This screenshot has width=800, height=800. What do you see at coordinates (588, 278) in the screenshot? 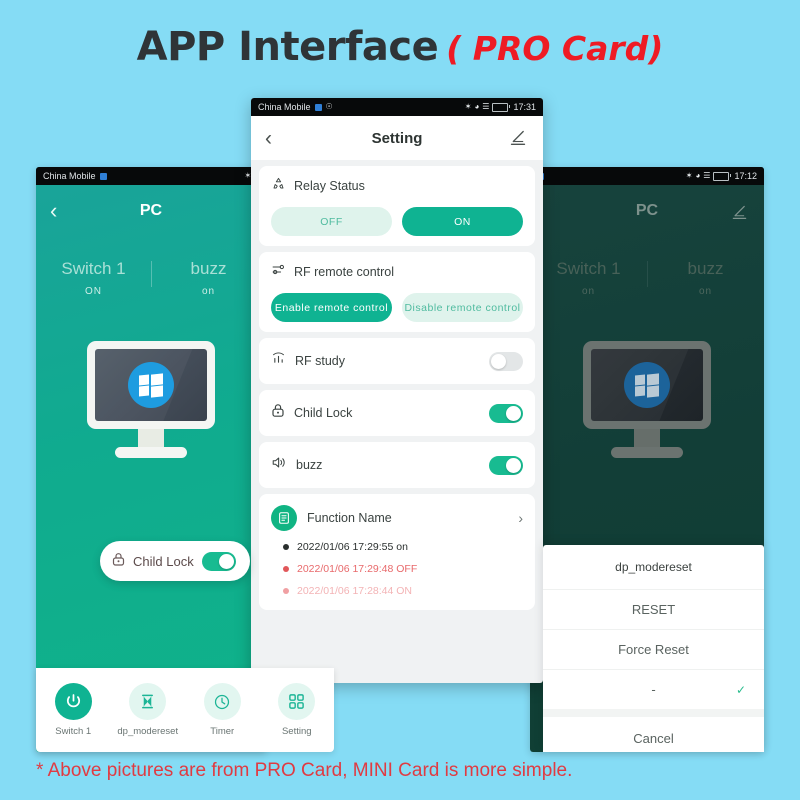
I see `right-switch-1: Switch 1 on` at bounding box center [588, 278].